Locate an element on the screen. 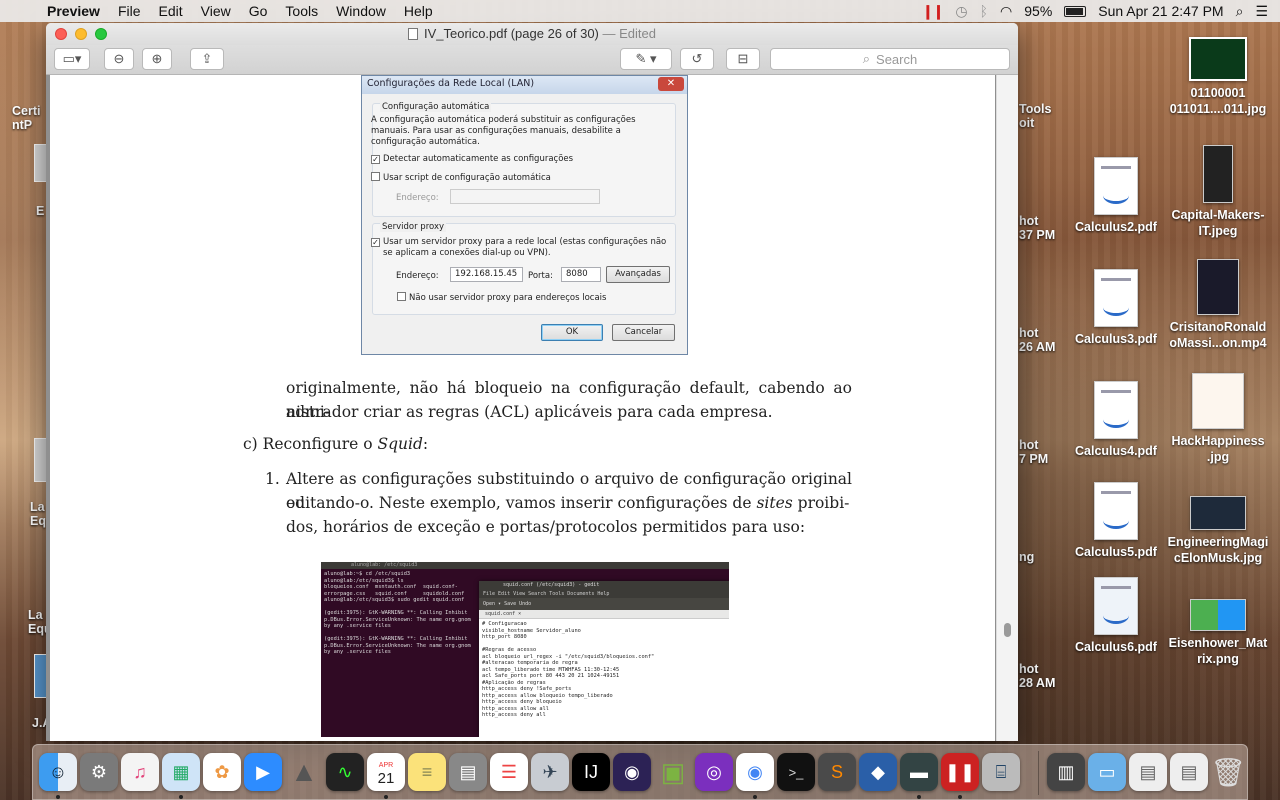 Image resolution: width=1280 pixels, height=800 pixels. launchpad-icon: ✈ is located at coordinates (550, 772).